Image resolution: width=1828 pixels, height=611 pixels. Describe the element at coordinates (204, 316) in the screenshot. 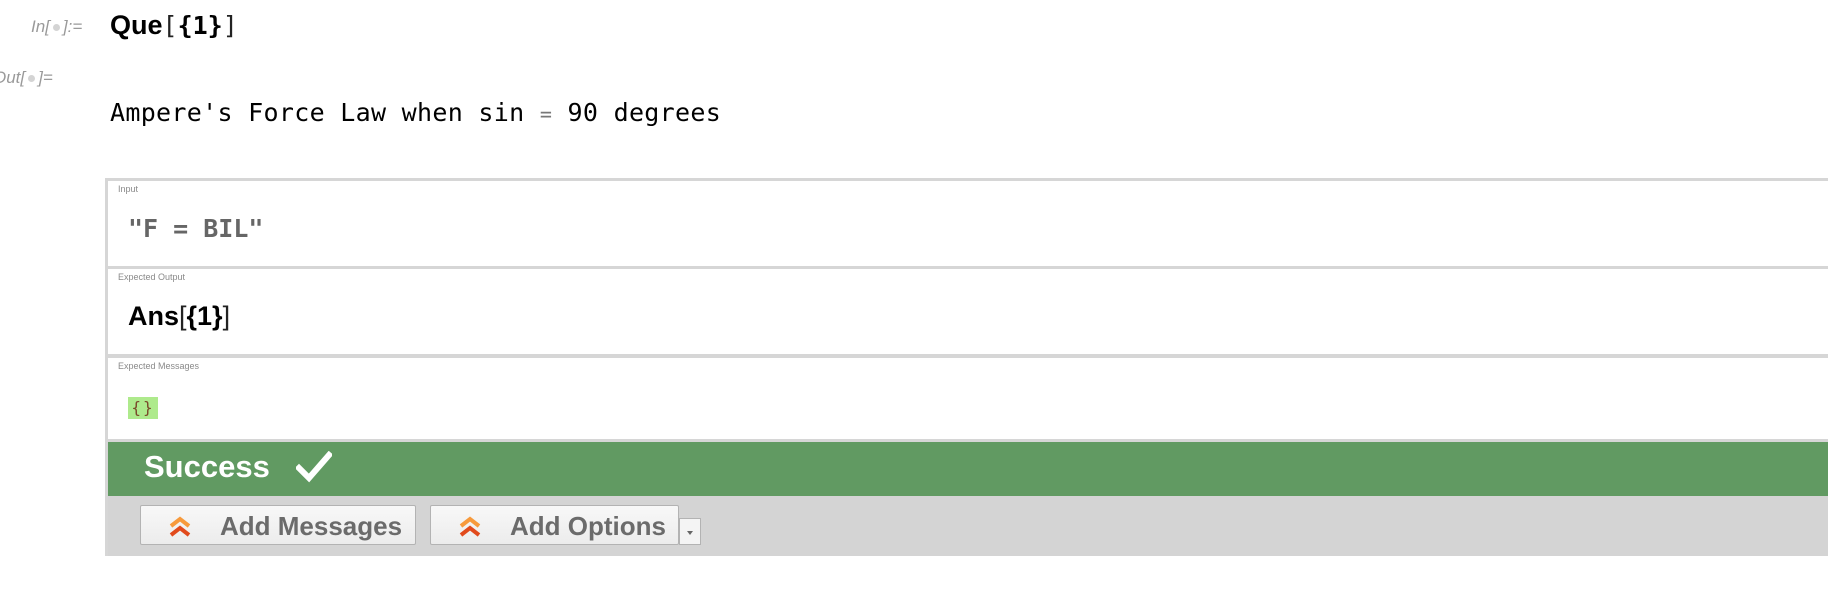

I see `expected-output-argument: {1}` at that location.